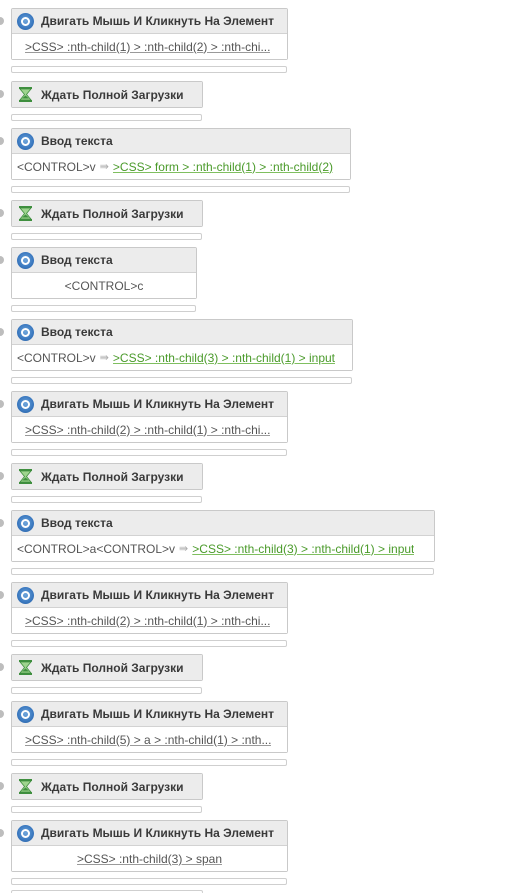 This screenshot has width=506, height=893. I want to click on input-text-value: <CONTROL>c, so click(104, 285).